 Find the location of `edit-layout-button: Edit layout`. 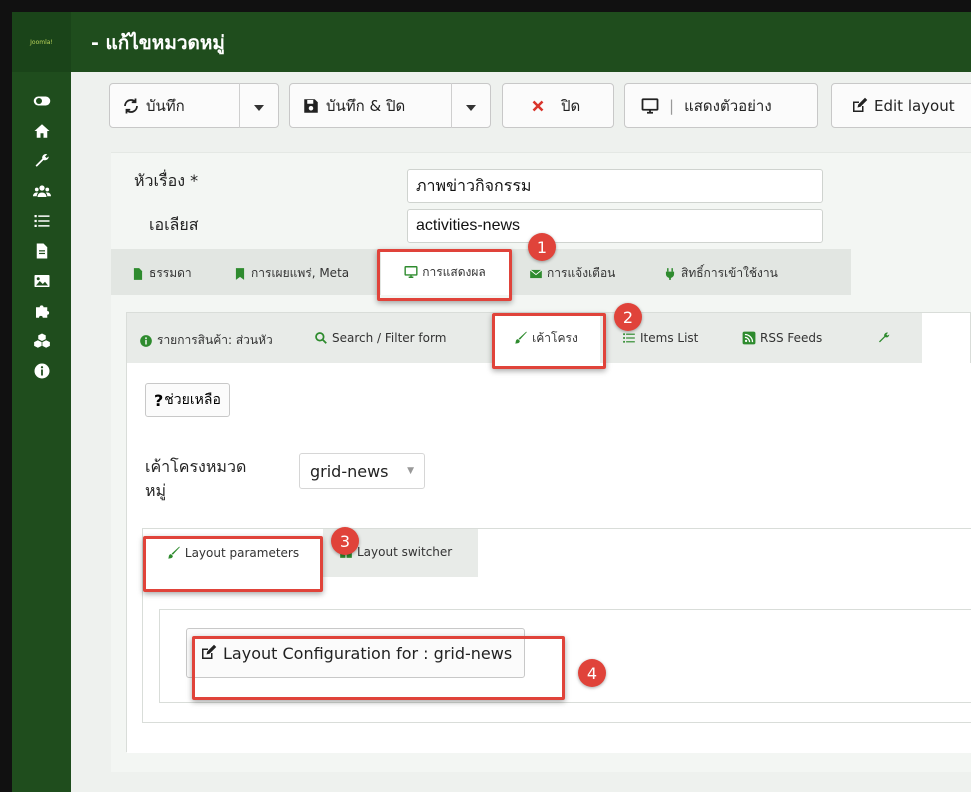

edit-layout-button: Edit layout is located at coordinates (901, 105).